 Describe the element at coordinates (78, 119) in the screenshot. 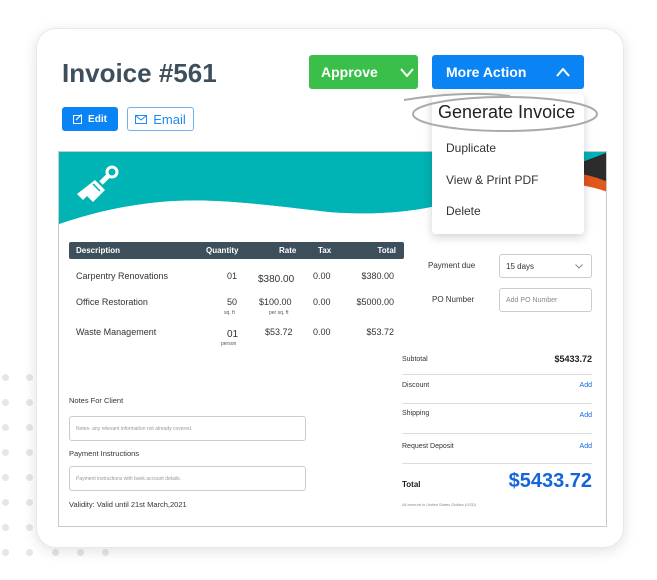

I see `edit-icon` at that location.